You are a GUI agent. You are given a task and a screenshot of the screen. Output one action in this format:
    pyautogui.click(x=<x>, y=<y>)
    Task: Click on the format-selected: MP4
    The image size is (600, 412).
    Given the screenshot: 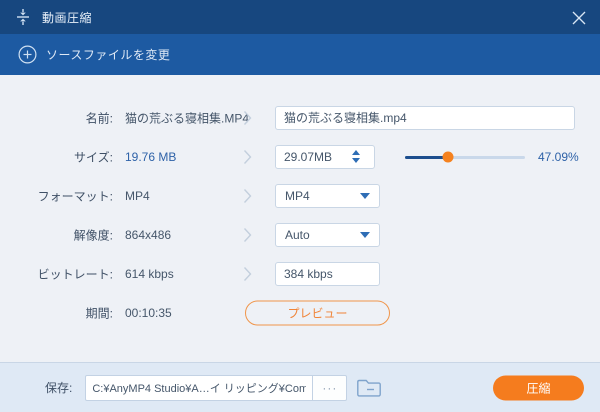 What is the action you would take?
    pyautogui.click(x=297, y=195)
    